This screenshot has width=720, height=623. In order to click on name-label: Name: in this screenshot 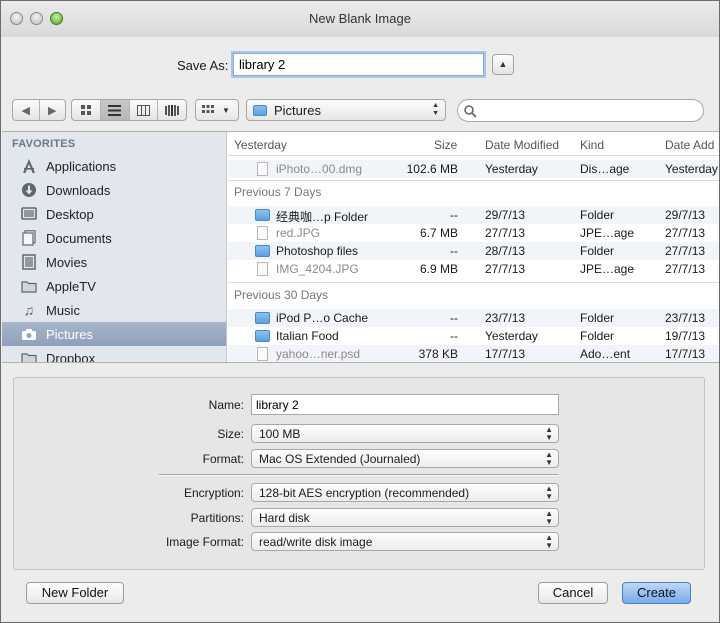, I will do `click(226, 405)`.